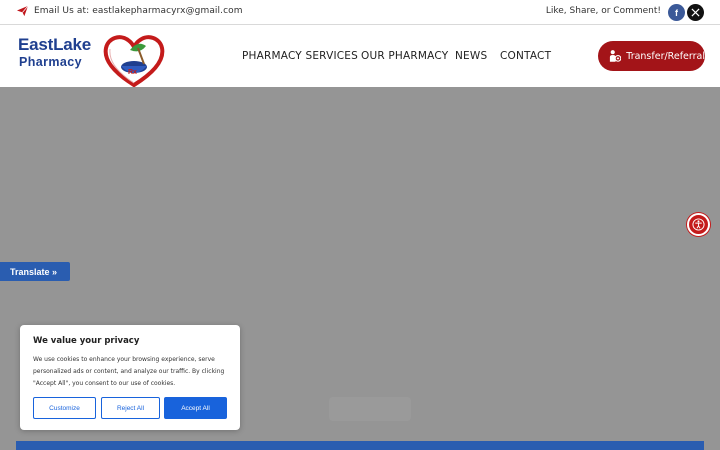 The image size is (720, 450). What do you see at coordinates (50, 62) in the screenshot?
I see `logo-line2: Pharmacy` at bounding box center [50, 62].